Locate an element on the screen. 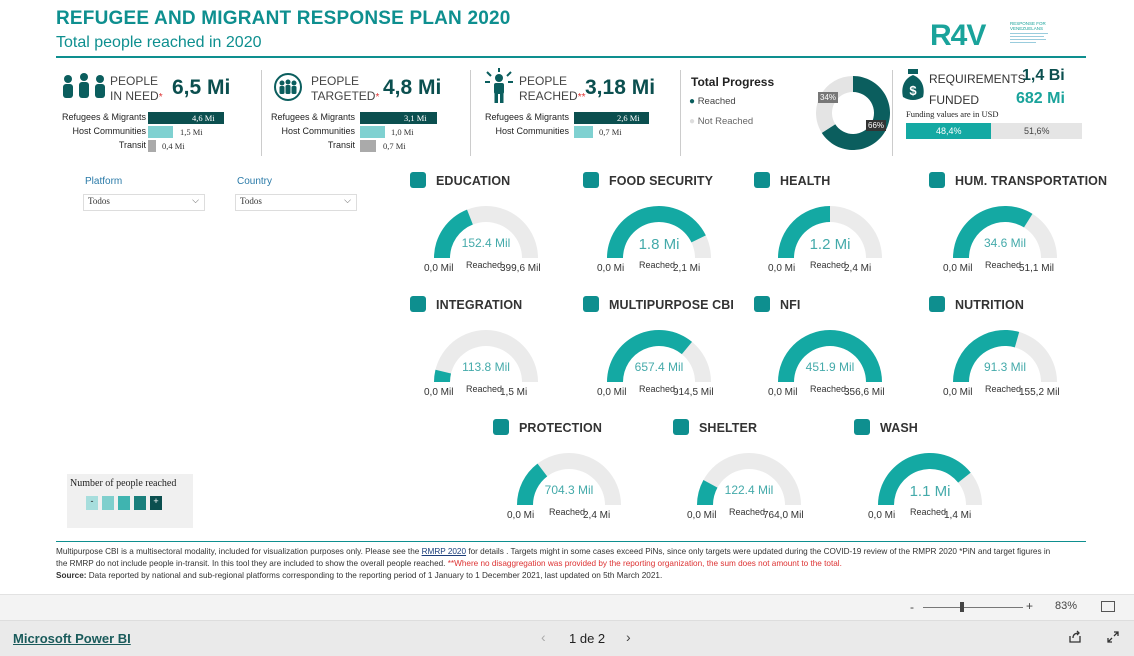 Image resolution: width=1134 pixels, height=656 pixels. zoom-slider-handle is located at coordinates (962, 607).